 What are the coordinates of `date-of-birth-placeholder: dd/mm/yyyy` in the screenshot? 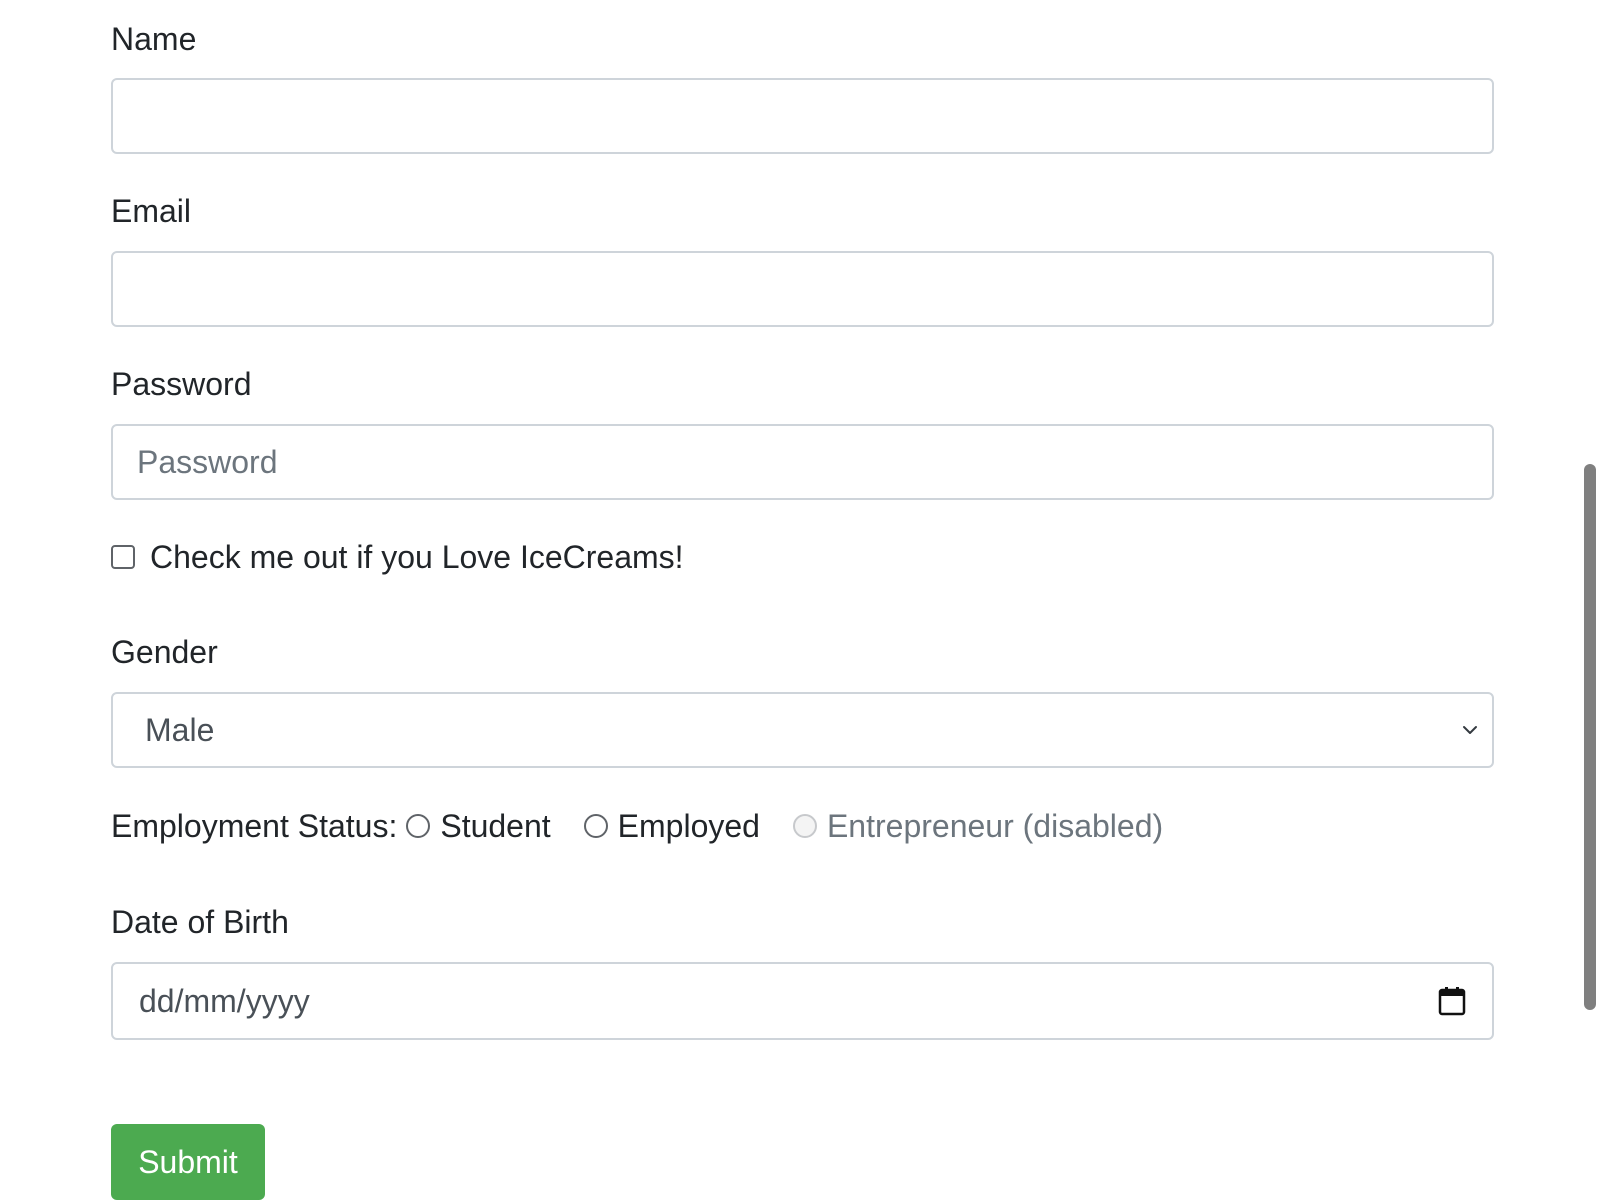 It's located at (224, 1000).